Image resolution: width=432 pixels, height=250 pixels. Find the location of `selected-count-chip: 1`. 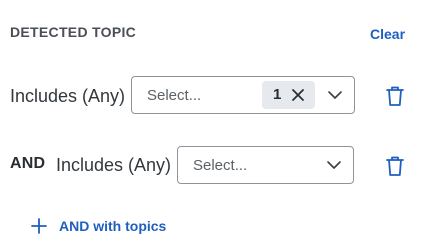

selected-count-chip: 1 is located at coordinates (288, 95).